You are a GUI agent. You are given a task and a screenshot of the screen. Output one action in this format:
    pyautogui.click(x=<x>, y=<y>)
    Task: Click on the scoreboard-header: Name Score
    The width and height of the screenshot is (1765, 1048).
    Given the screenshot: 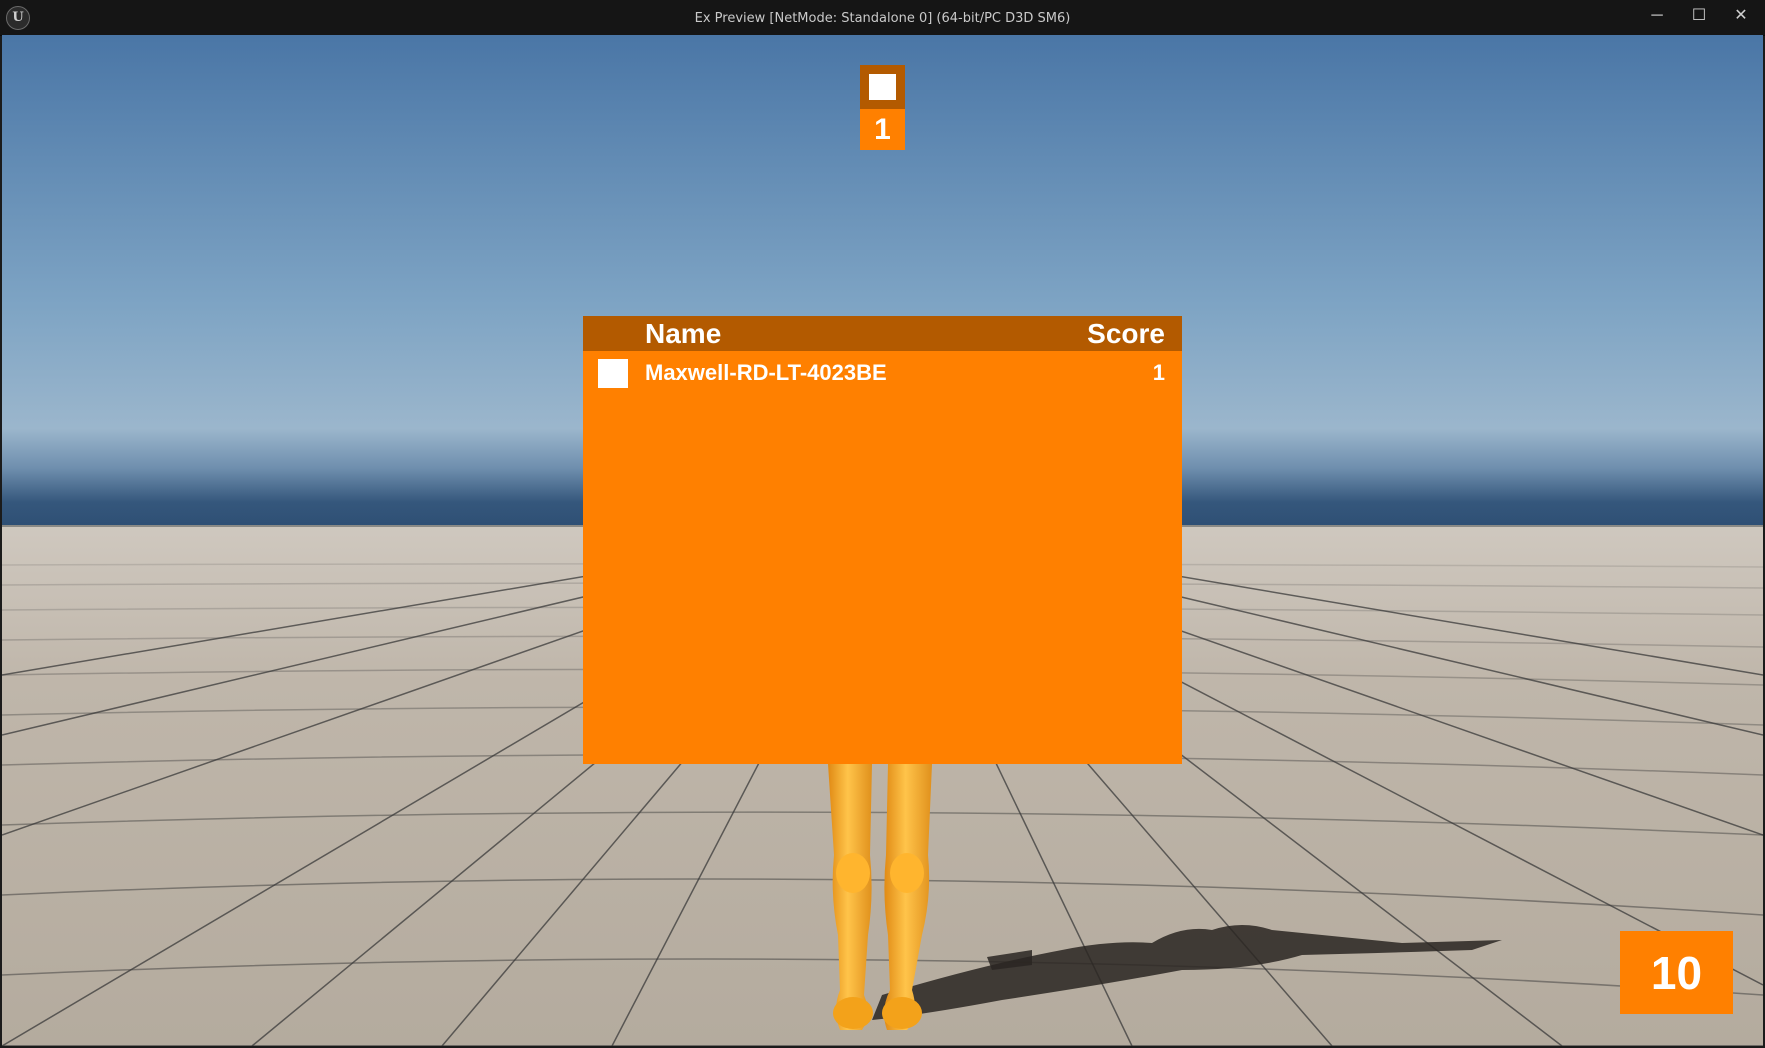 What is the action you would take?
    pyautogui.click(x=882, y=333)
    